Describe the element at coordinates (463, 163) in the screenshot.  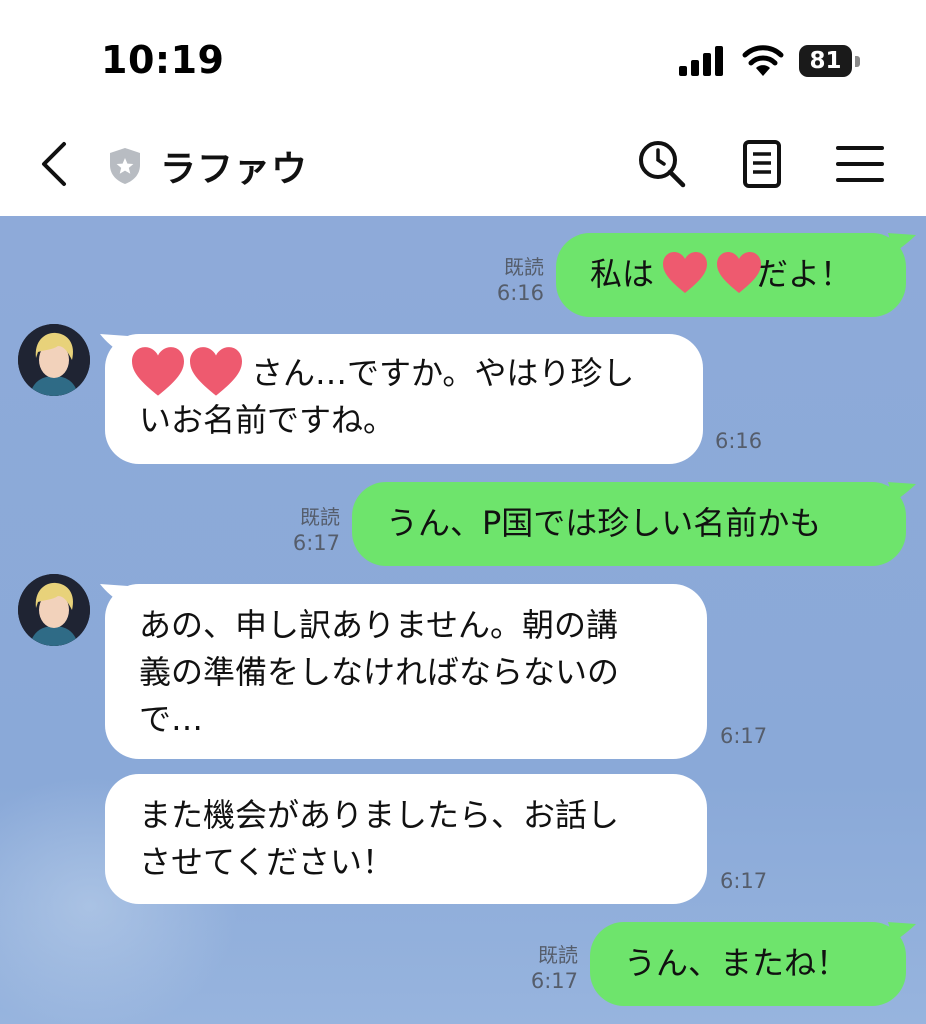
I see `chat-header: ラファウ` at that location.